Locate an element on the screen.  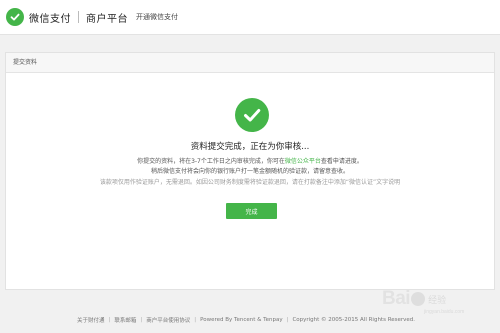
done-button: 完成 is located at coordinates (251, 211).